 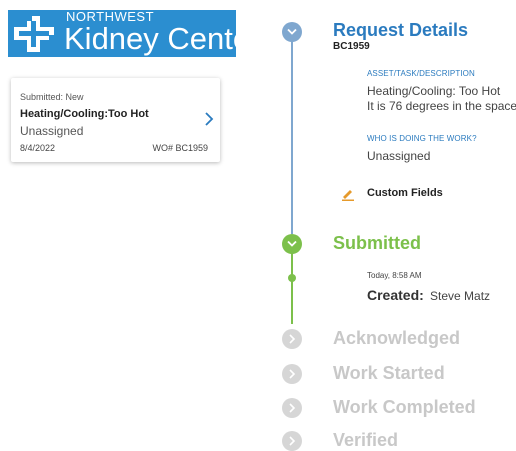 I want to click on step-circle-request-details, so click(x=292, y=32).